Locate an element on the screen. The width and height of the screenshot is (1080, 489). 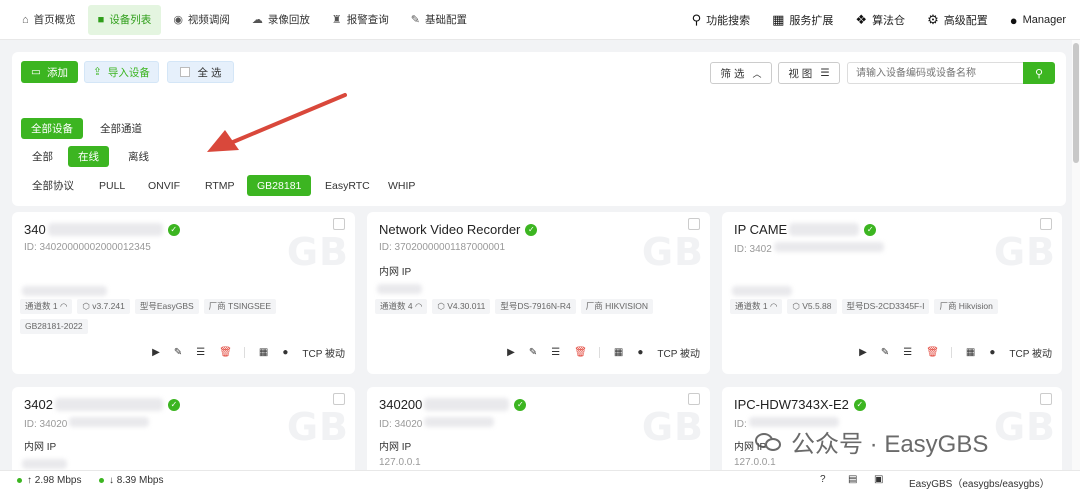
device-title: Network Video Recorder ✓ is located at coordinates (458, 229).